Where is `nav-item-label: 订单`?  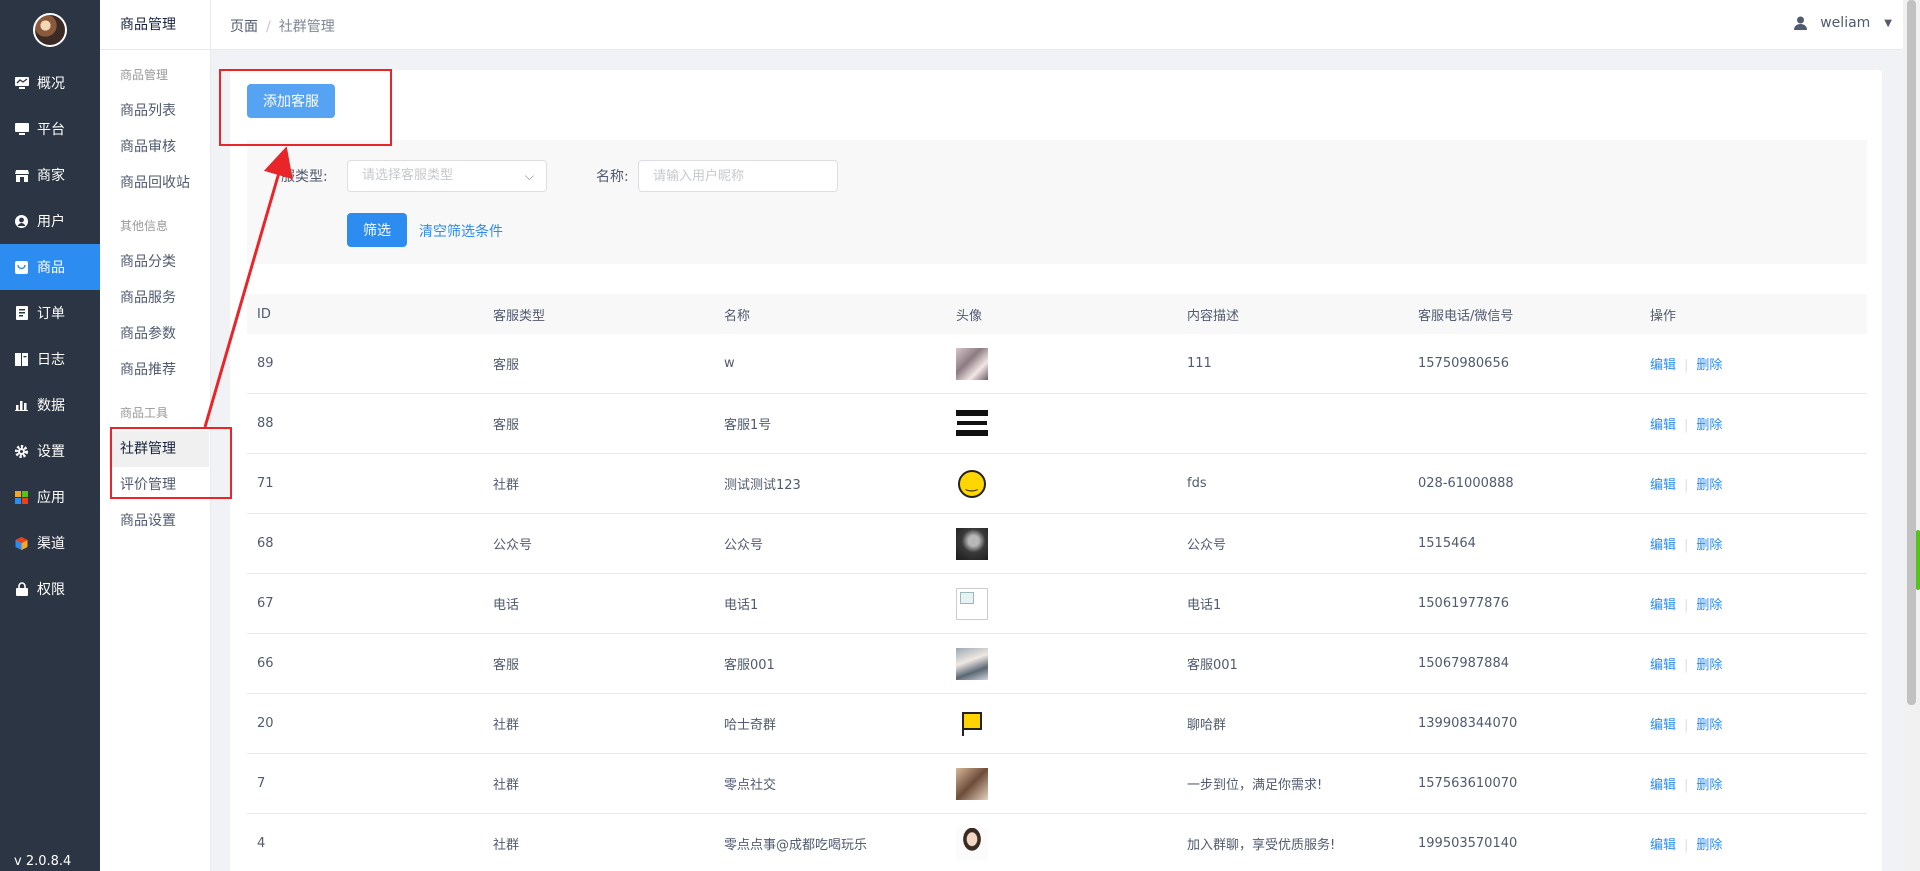 nav-item-label: 订单 is located at coordinates (51, 314).